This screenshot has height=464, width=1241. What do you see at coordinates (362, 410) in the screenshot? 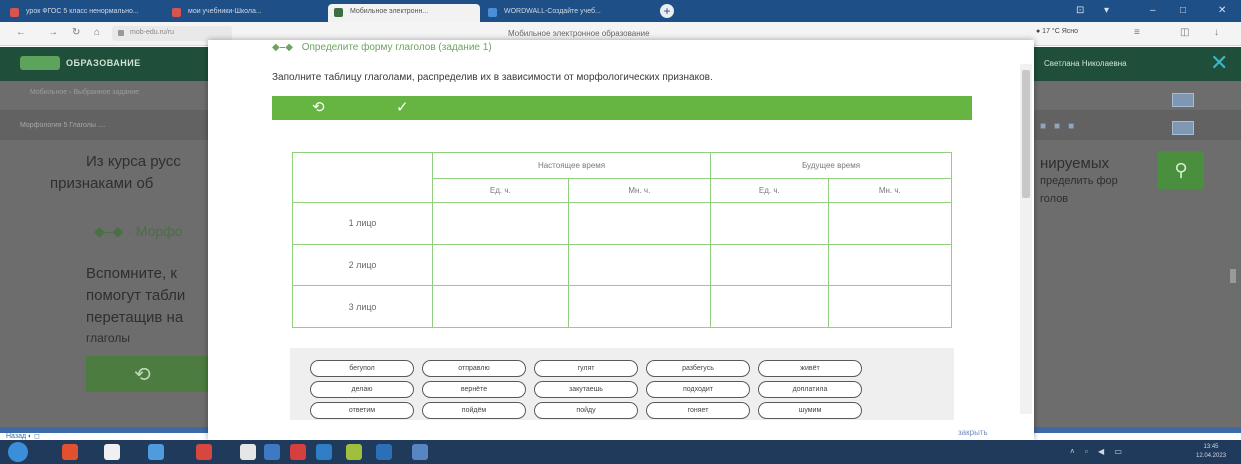
I see `word-chip: ответим` at bounding box center [362, 410].